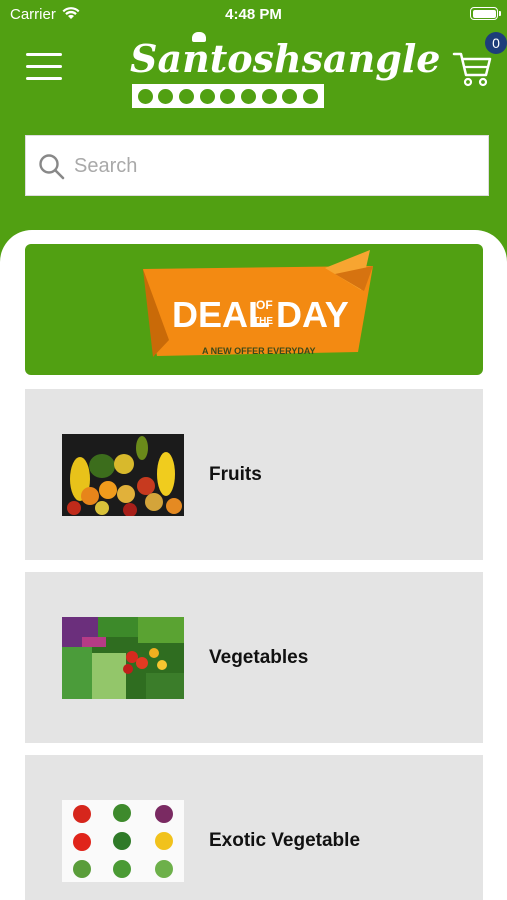 Image resolution: width=507 pixels, height=900 pixels. Describe the element at coordinates (254, 827) in the screenshot. I see `category-exotic-vegetable: Exotic Vegetable` at that location.